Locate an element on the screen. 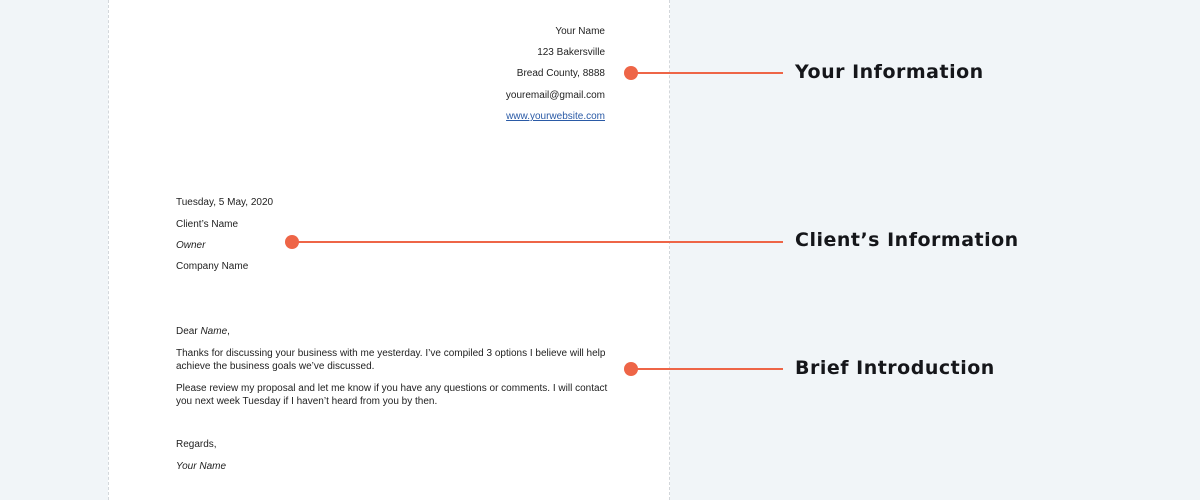 The width and height of the screenshot is (1200, 500). salutation-name: Name is located at coordinates (214, 331).